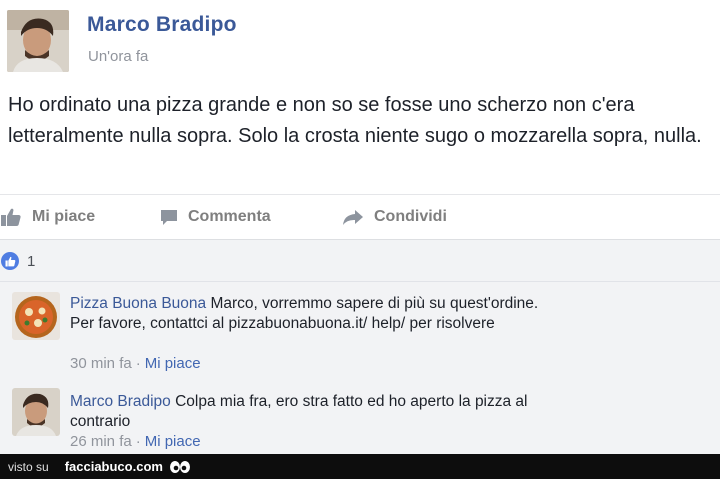 The height and width of the screenshot is (479, 720). I want to click on commenter-avatar-marco, so click(36, 412).